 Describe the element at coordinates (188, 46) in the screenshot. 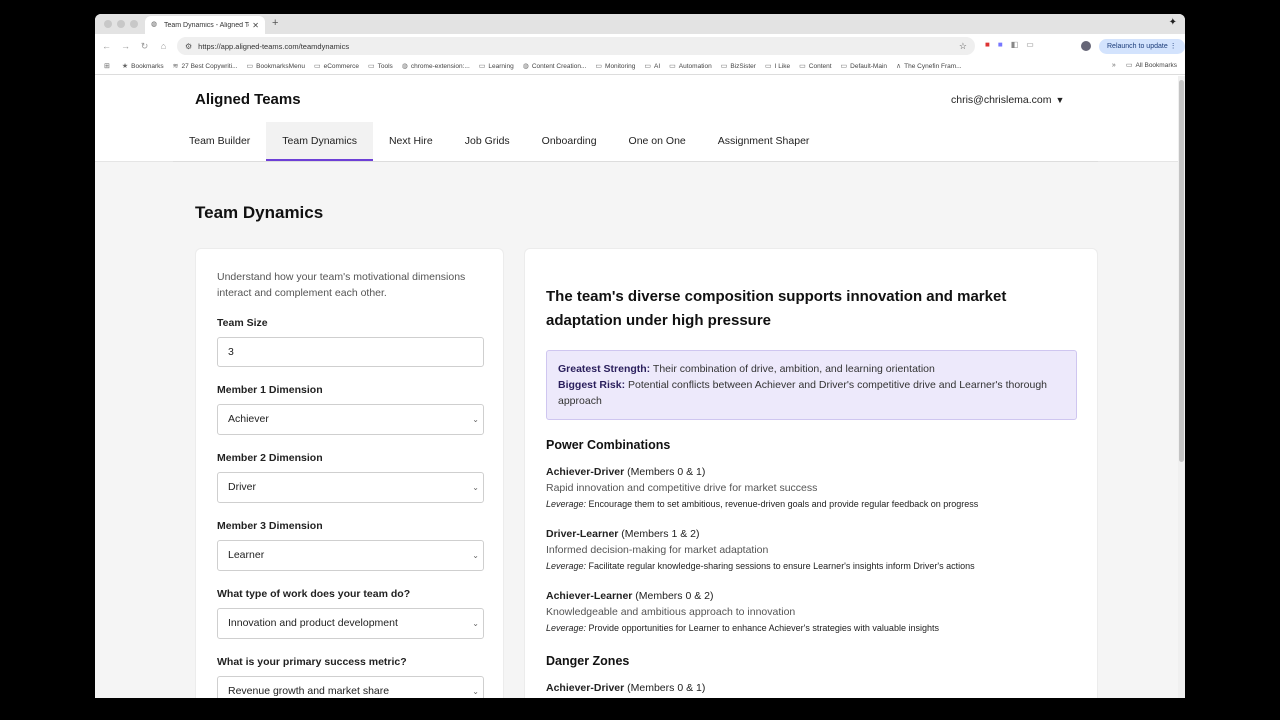

I see `site-settings-icon: ⚙` at that location.